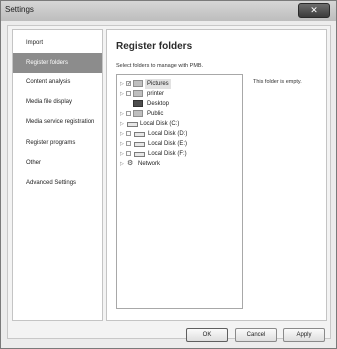 This screenshot has height=349, width=337. What do you see at coordinates (155, 114) in the screenshot?
I see `tree-label: Public` at bounding box center [155, 114].